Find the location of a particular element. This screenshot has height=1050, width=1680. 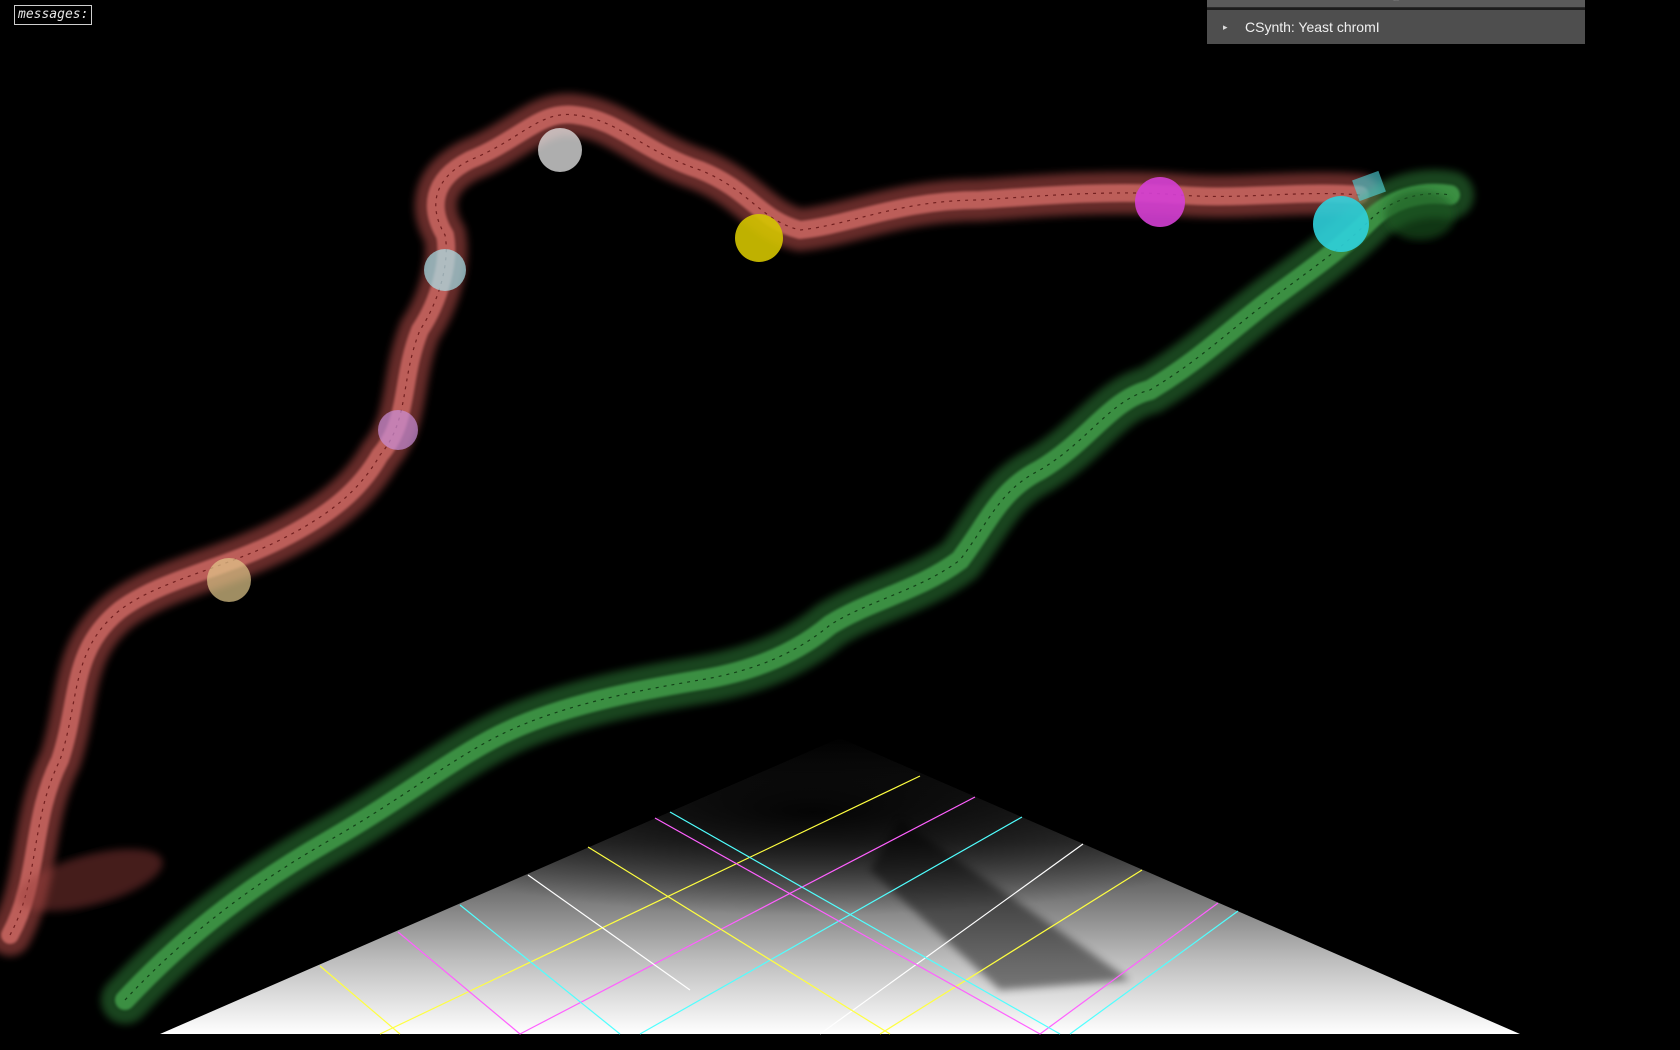

marker-yellow is located at coordinates (759, 238).